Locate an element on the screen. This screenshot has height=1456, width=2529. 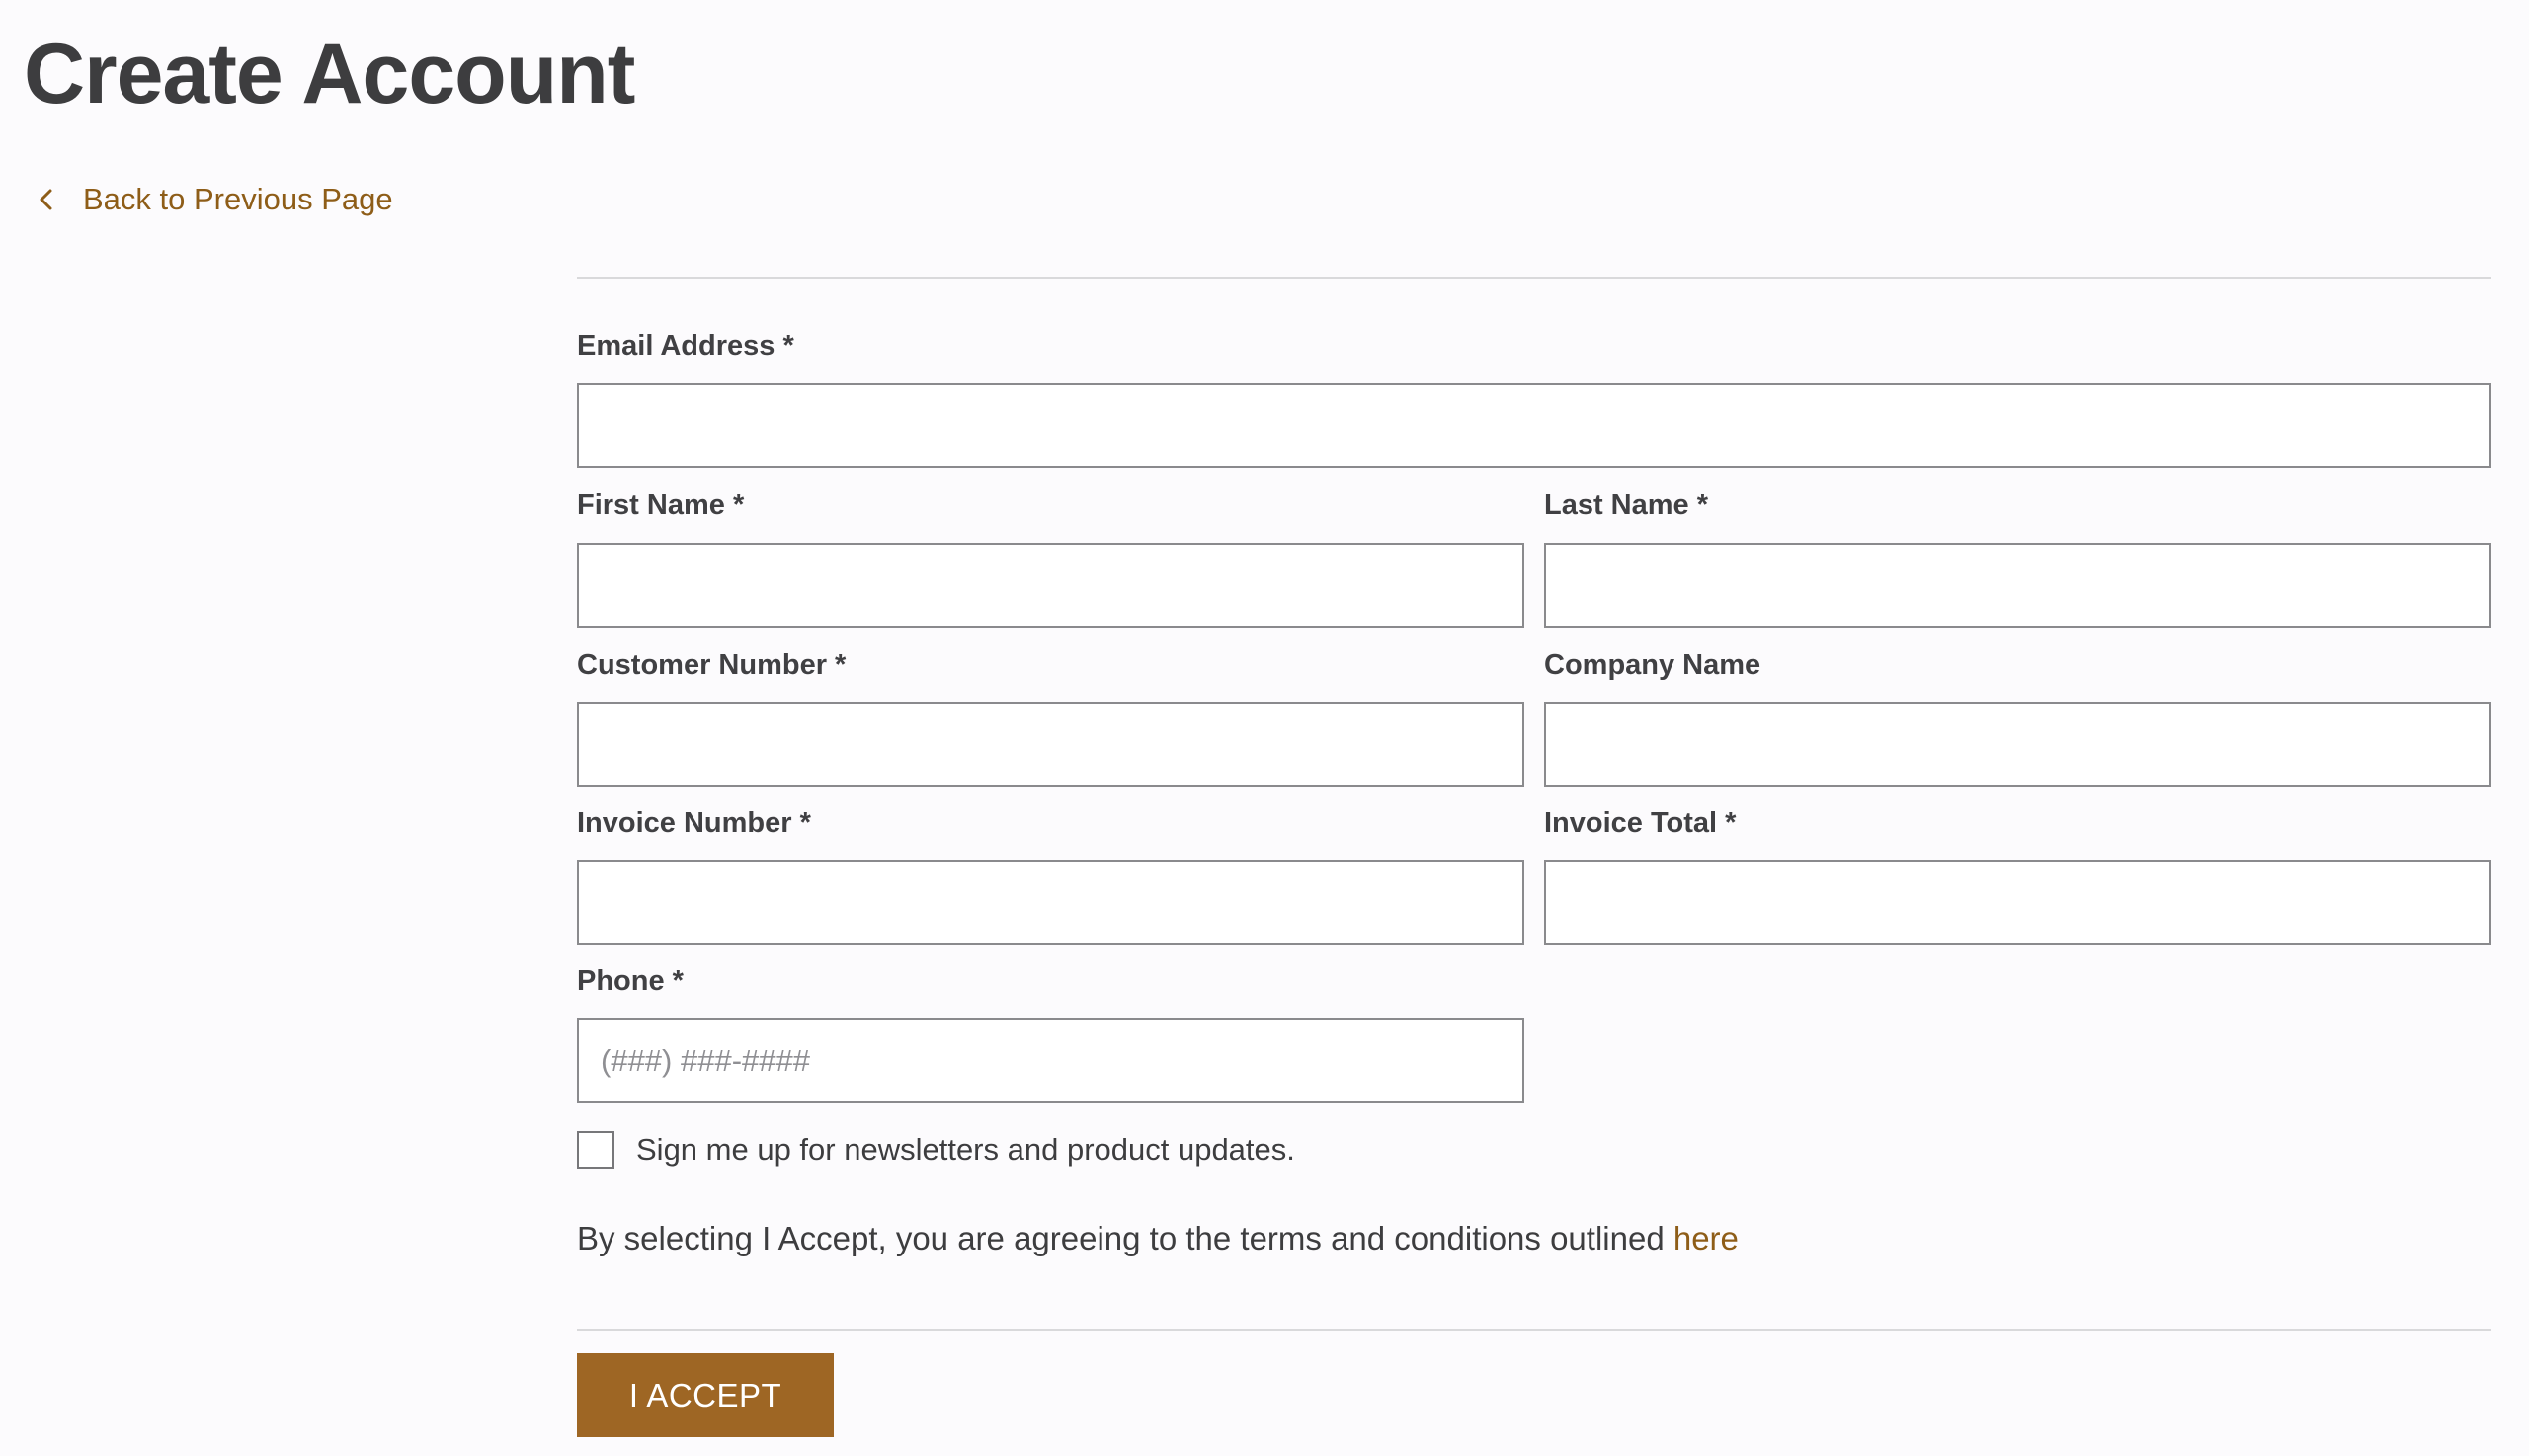
first-name-label: First Name * is located at coordinates (661, 505).